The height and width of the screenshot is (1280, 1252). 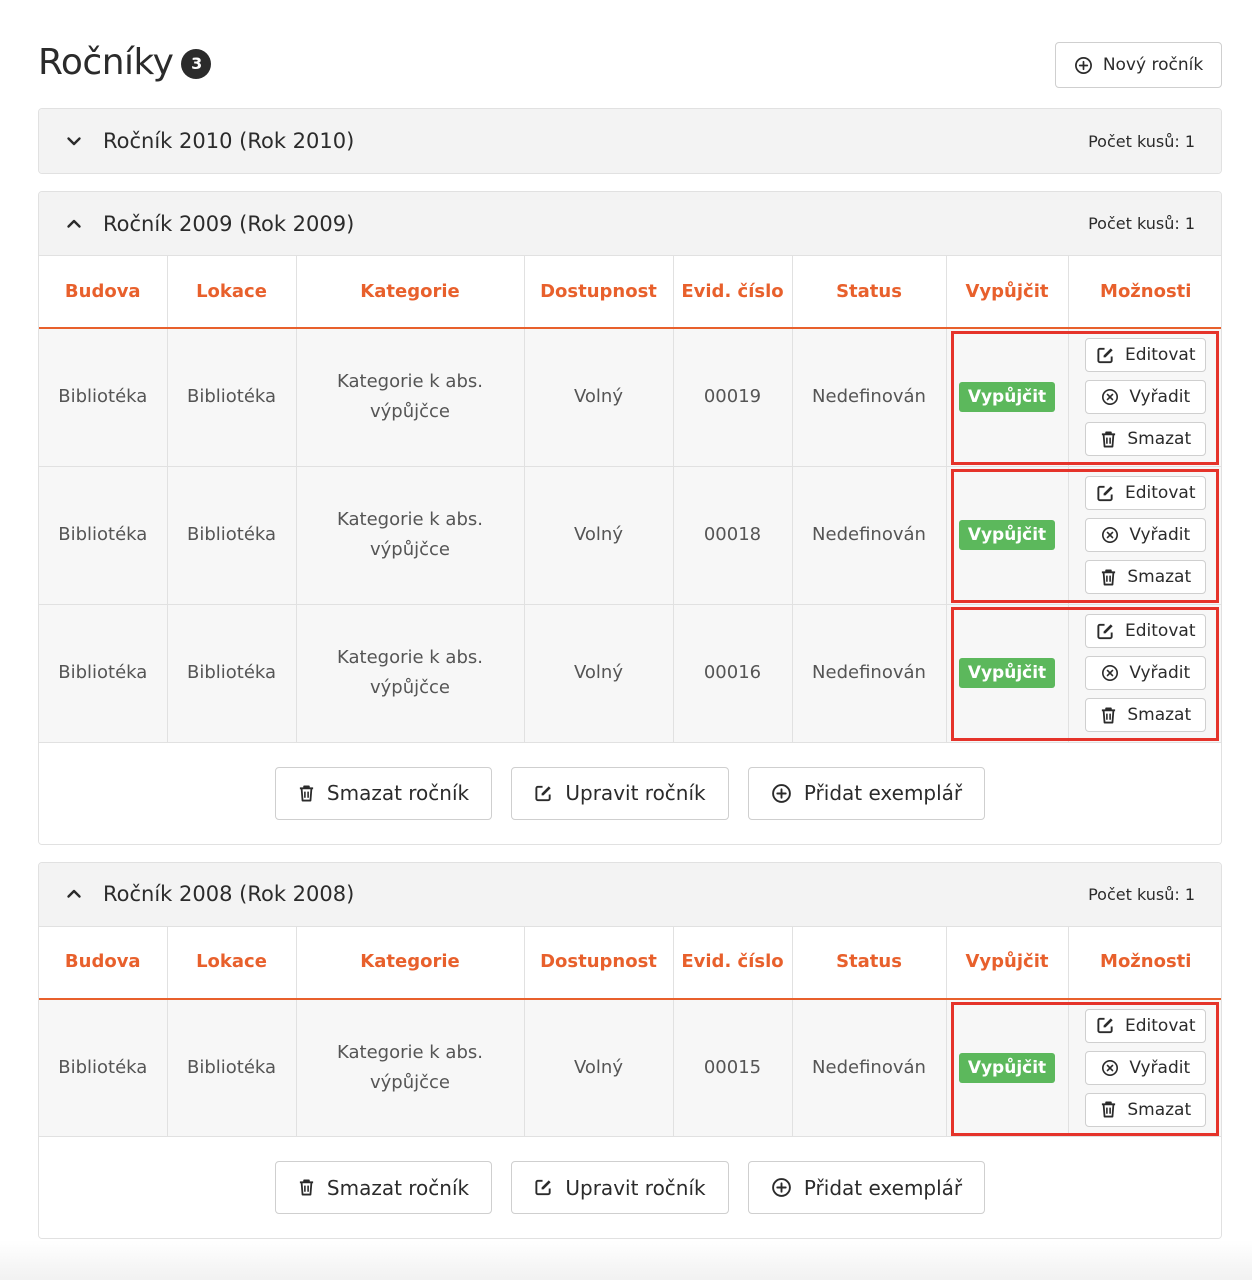 What do you see at coordinates (630, 54) in the screenshot?
I see `page-header: Ročníky 3 Nový ročník` at bounding box center [630, 54].